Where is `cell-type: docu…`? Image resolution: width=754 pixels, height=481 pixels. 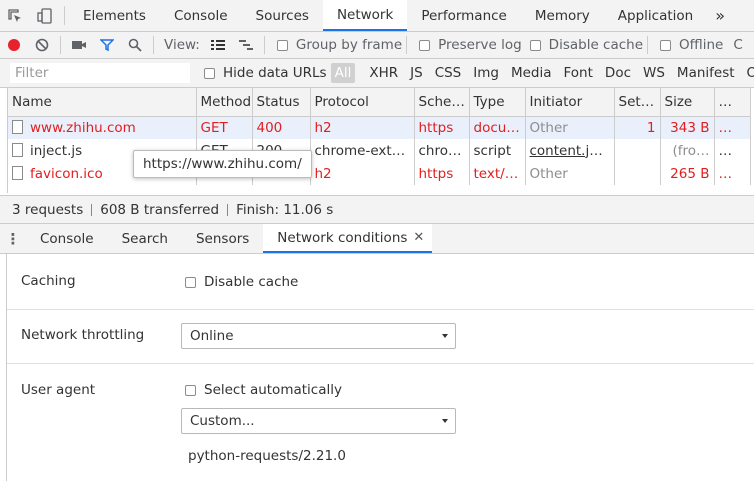 cell-type: docu… is located at coordinates (497, 127).